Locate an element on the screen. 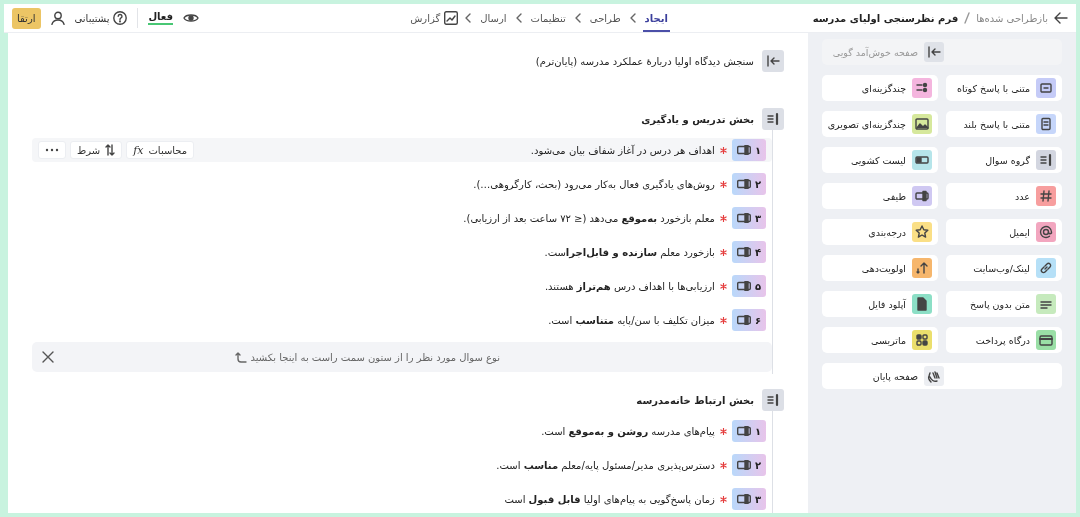 The height and width of the screenshot is (517, 1080). question-type-tile: متنی با پاسخ بلند is located at coordinates (1004, 124).